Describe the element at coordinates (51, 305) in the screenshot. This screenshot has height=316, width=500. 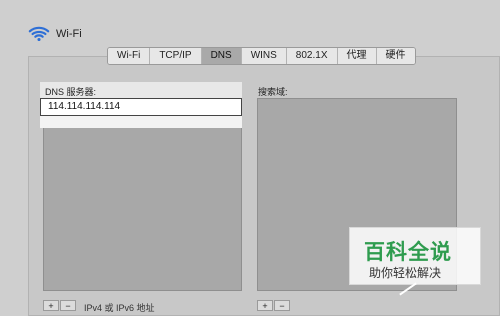
I see `add-dns-button: +` at that location.